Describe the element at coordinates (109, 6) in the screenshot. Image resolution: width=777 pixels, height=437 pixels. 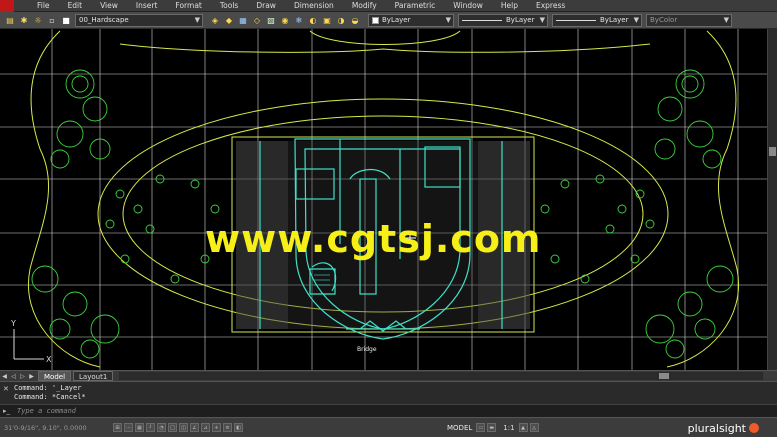
I see `menu-view: View` at that location.